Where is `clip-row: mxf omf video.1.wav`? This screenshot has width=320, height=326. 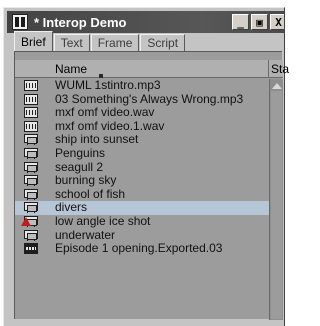
clip-row: mxf omf video.1.wav is located at coordinates (142, 126).